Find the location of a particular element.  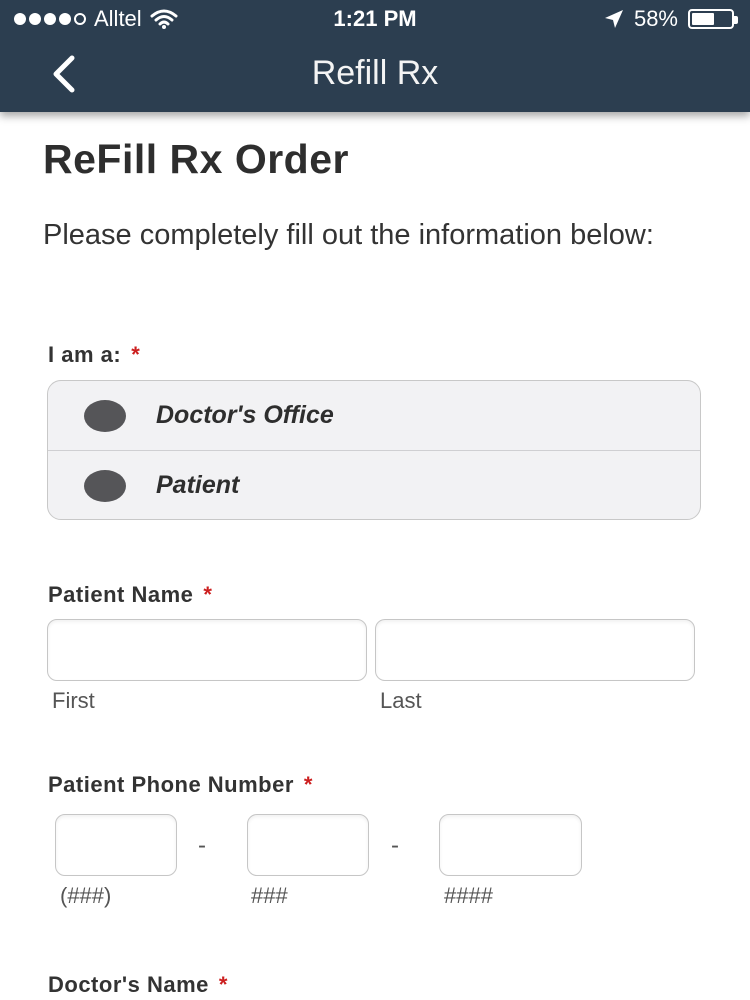

patient-first-name-input is located at coordinates (207, 650).